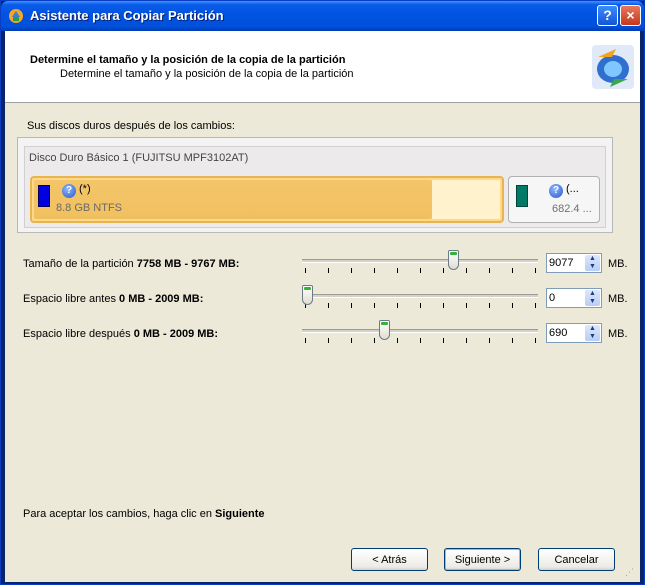 The height and width of the screenshot is (585, 645). I want to click on next-button: Siguiente >, so click(482, 559).